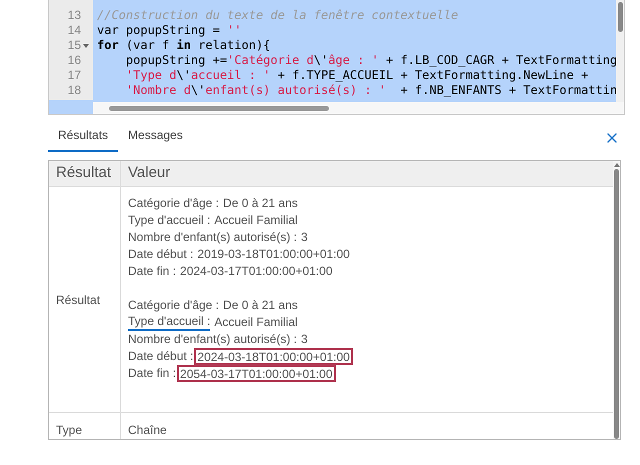 This screenshot has width=640, height=465. Describe the element at coordinates (273, 356) in the screenshot. I see `field-value: 2024-03-18T01:00:00+01:00` at that location.